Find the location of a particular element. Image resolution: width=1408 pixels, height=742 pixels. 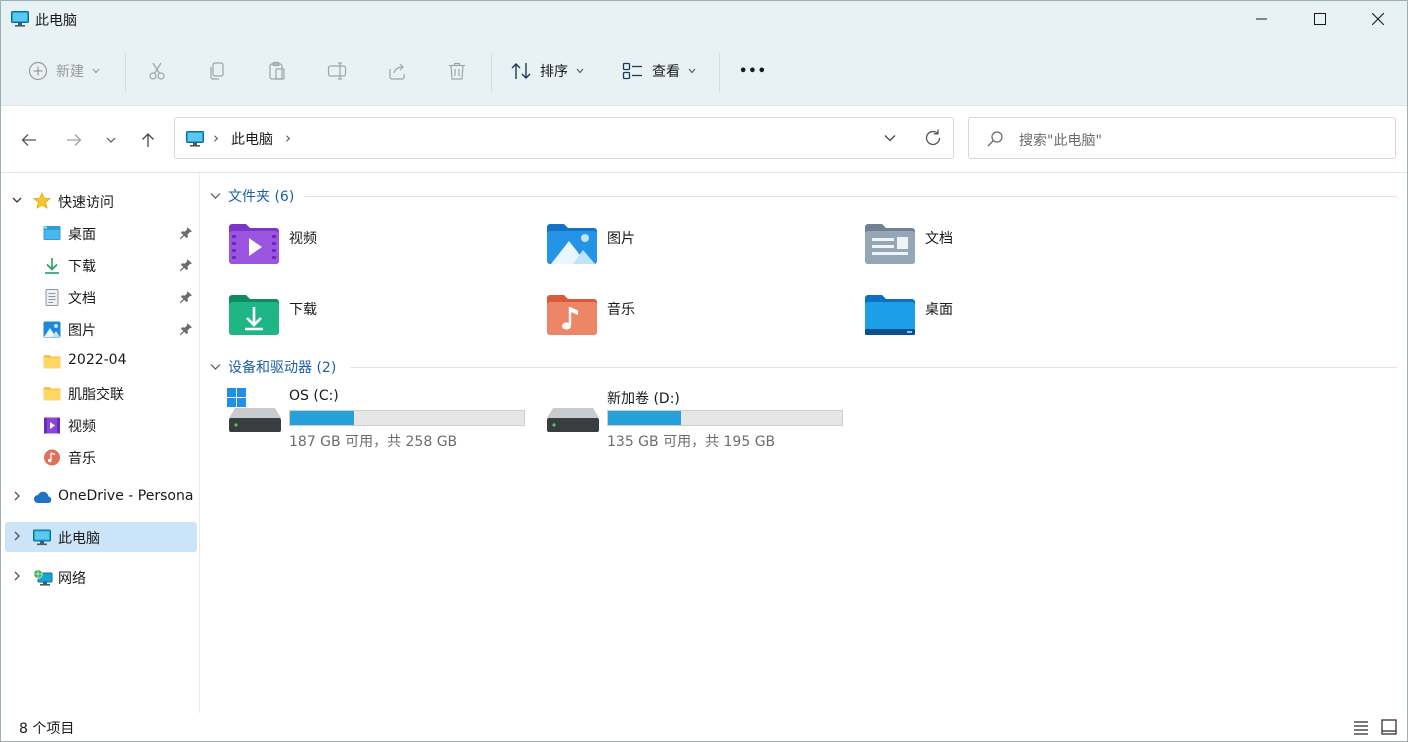

sidebar-item-label: 此电脑 is located at coordinates (79, 539).